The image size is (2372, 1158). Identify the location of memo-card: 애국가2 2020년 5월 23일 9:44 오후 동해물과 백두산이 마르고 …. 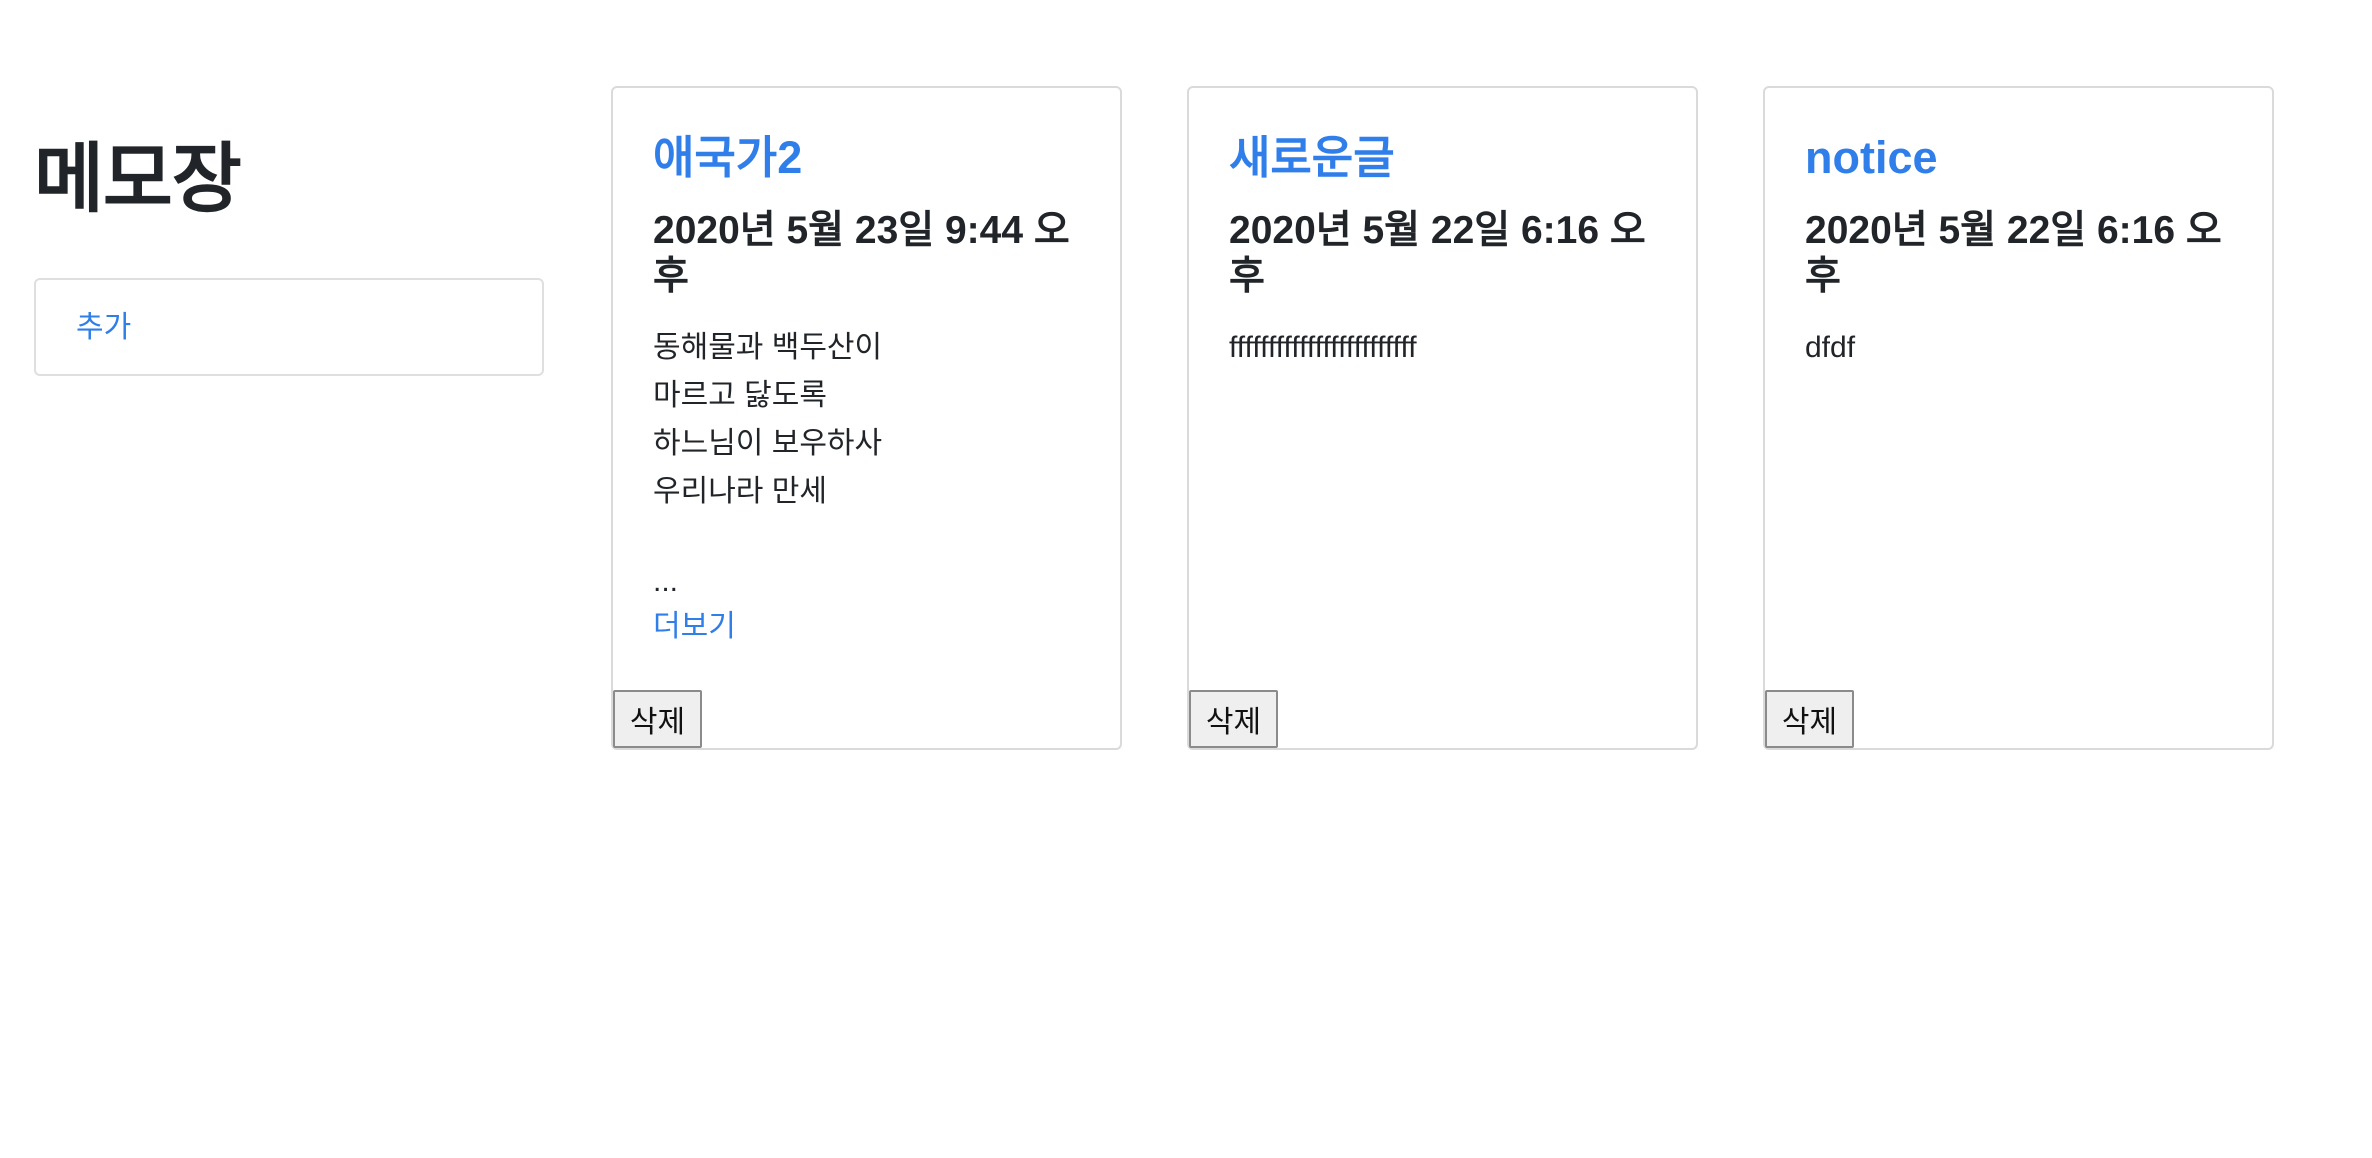
(866, 418).